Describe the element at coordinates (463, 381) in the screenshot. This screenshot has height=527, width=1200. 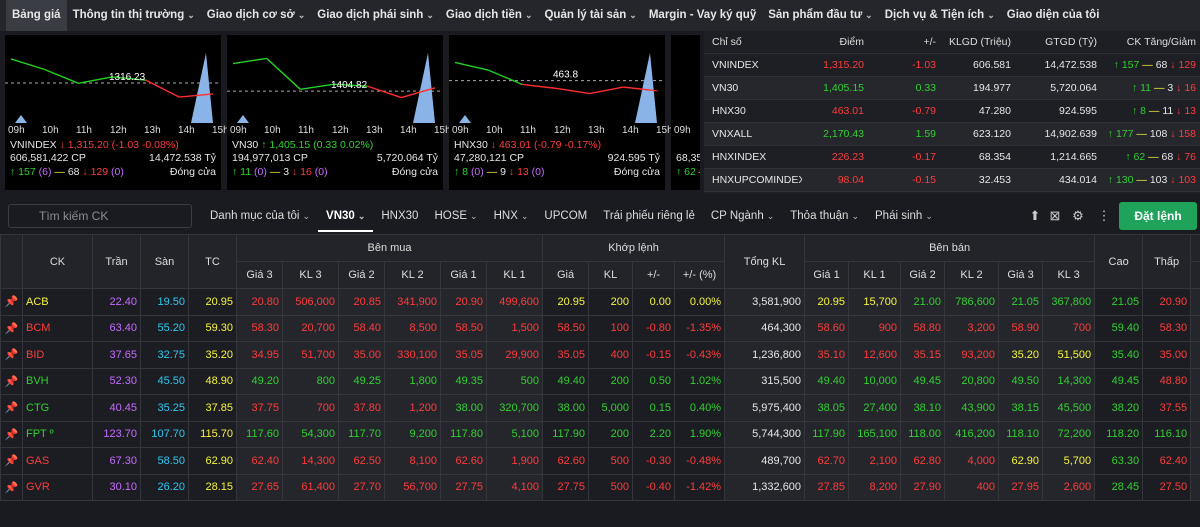
I see `bid-price: 49.35` at that location.